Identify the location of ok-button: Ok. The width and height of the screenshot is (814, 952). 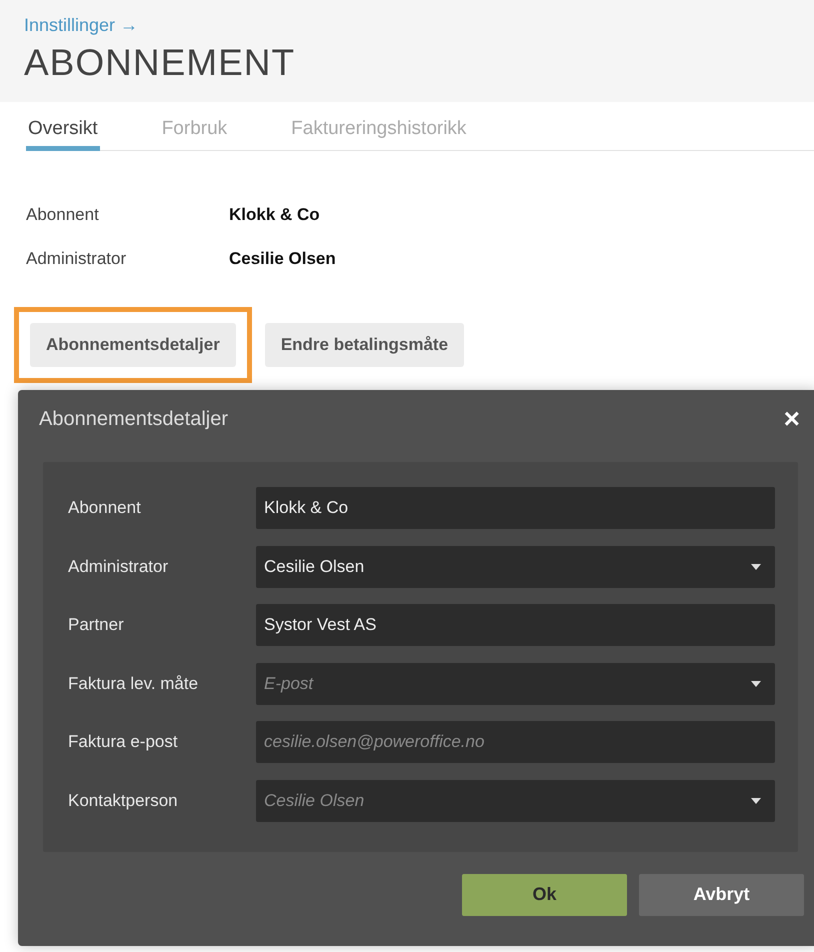
(544, 895).